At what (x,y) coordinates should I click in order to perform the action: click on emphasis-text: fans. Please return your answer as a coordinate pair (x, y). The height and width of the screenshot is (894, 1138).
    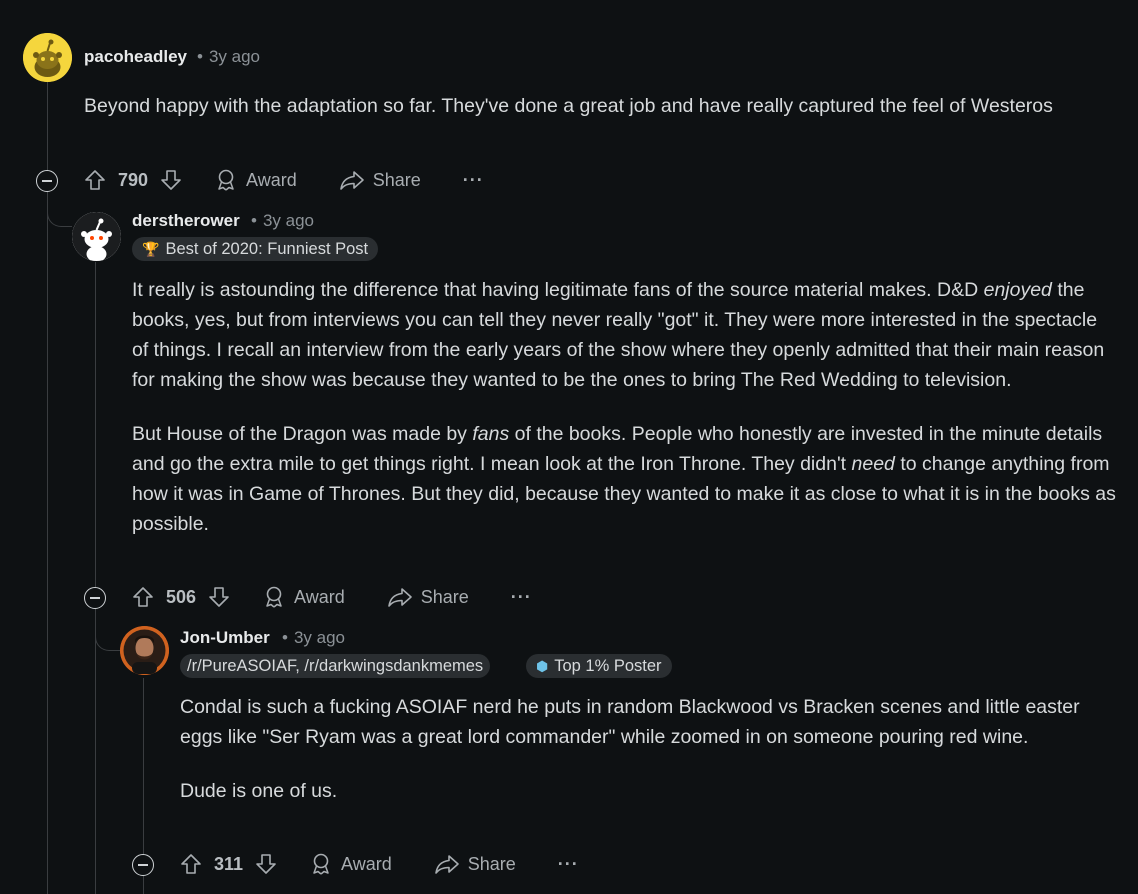
    Looking at the image, I should click on (491, 434).